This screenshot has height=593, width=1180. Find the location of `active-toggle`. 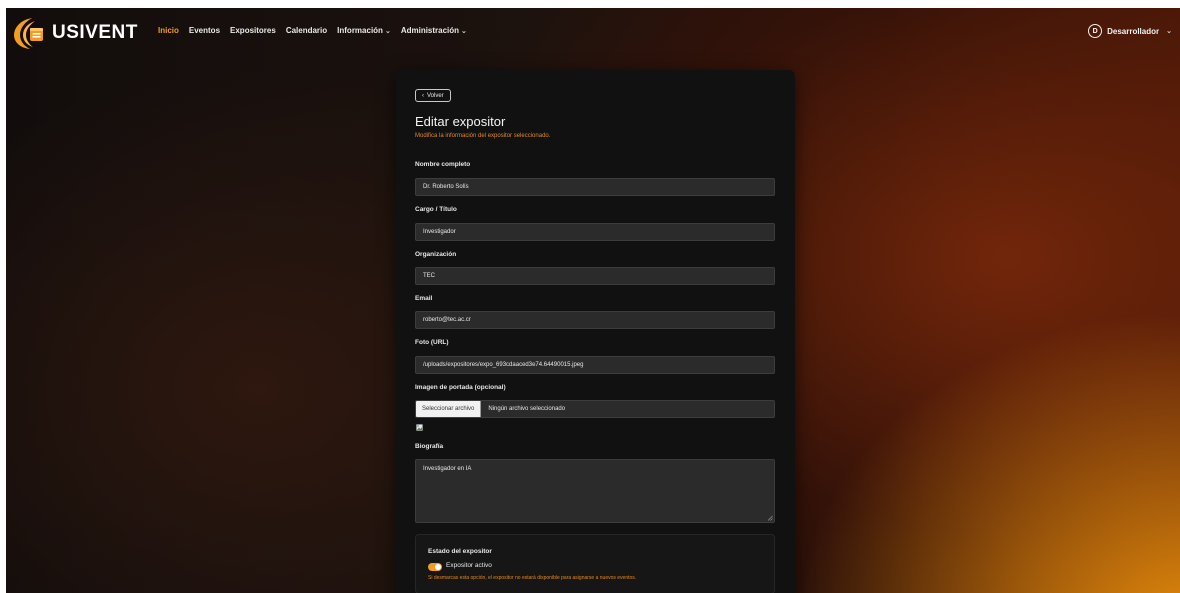

active-toggle is located at coordinates (435, 567).